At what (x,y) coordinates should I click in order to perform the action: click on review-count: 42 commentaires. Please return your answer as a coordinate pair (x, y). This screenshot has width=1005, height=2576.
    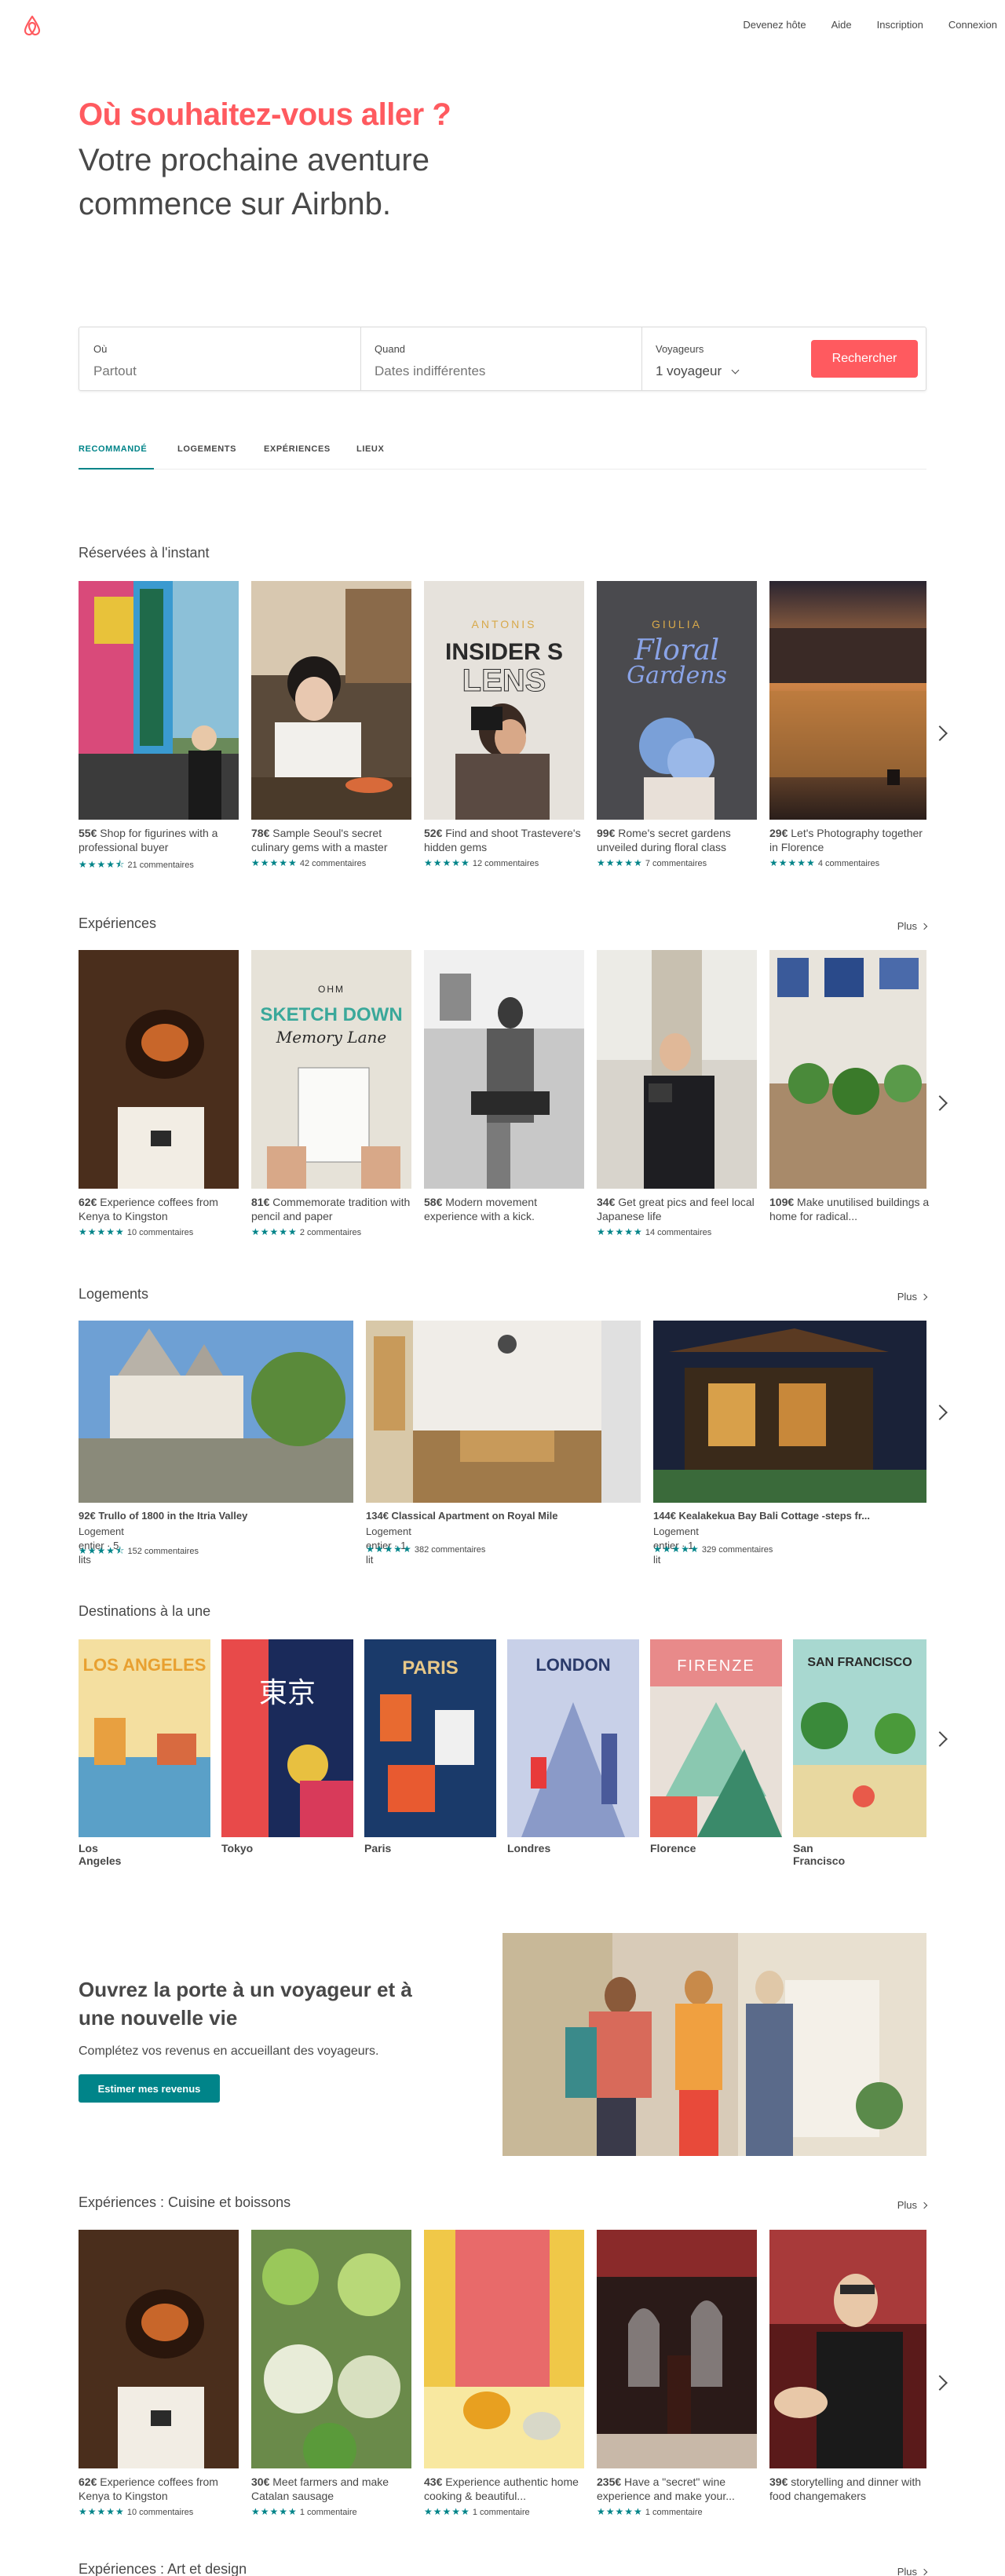
    Looking at the image, I should click on (333, 863).